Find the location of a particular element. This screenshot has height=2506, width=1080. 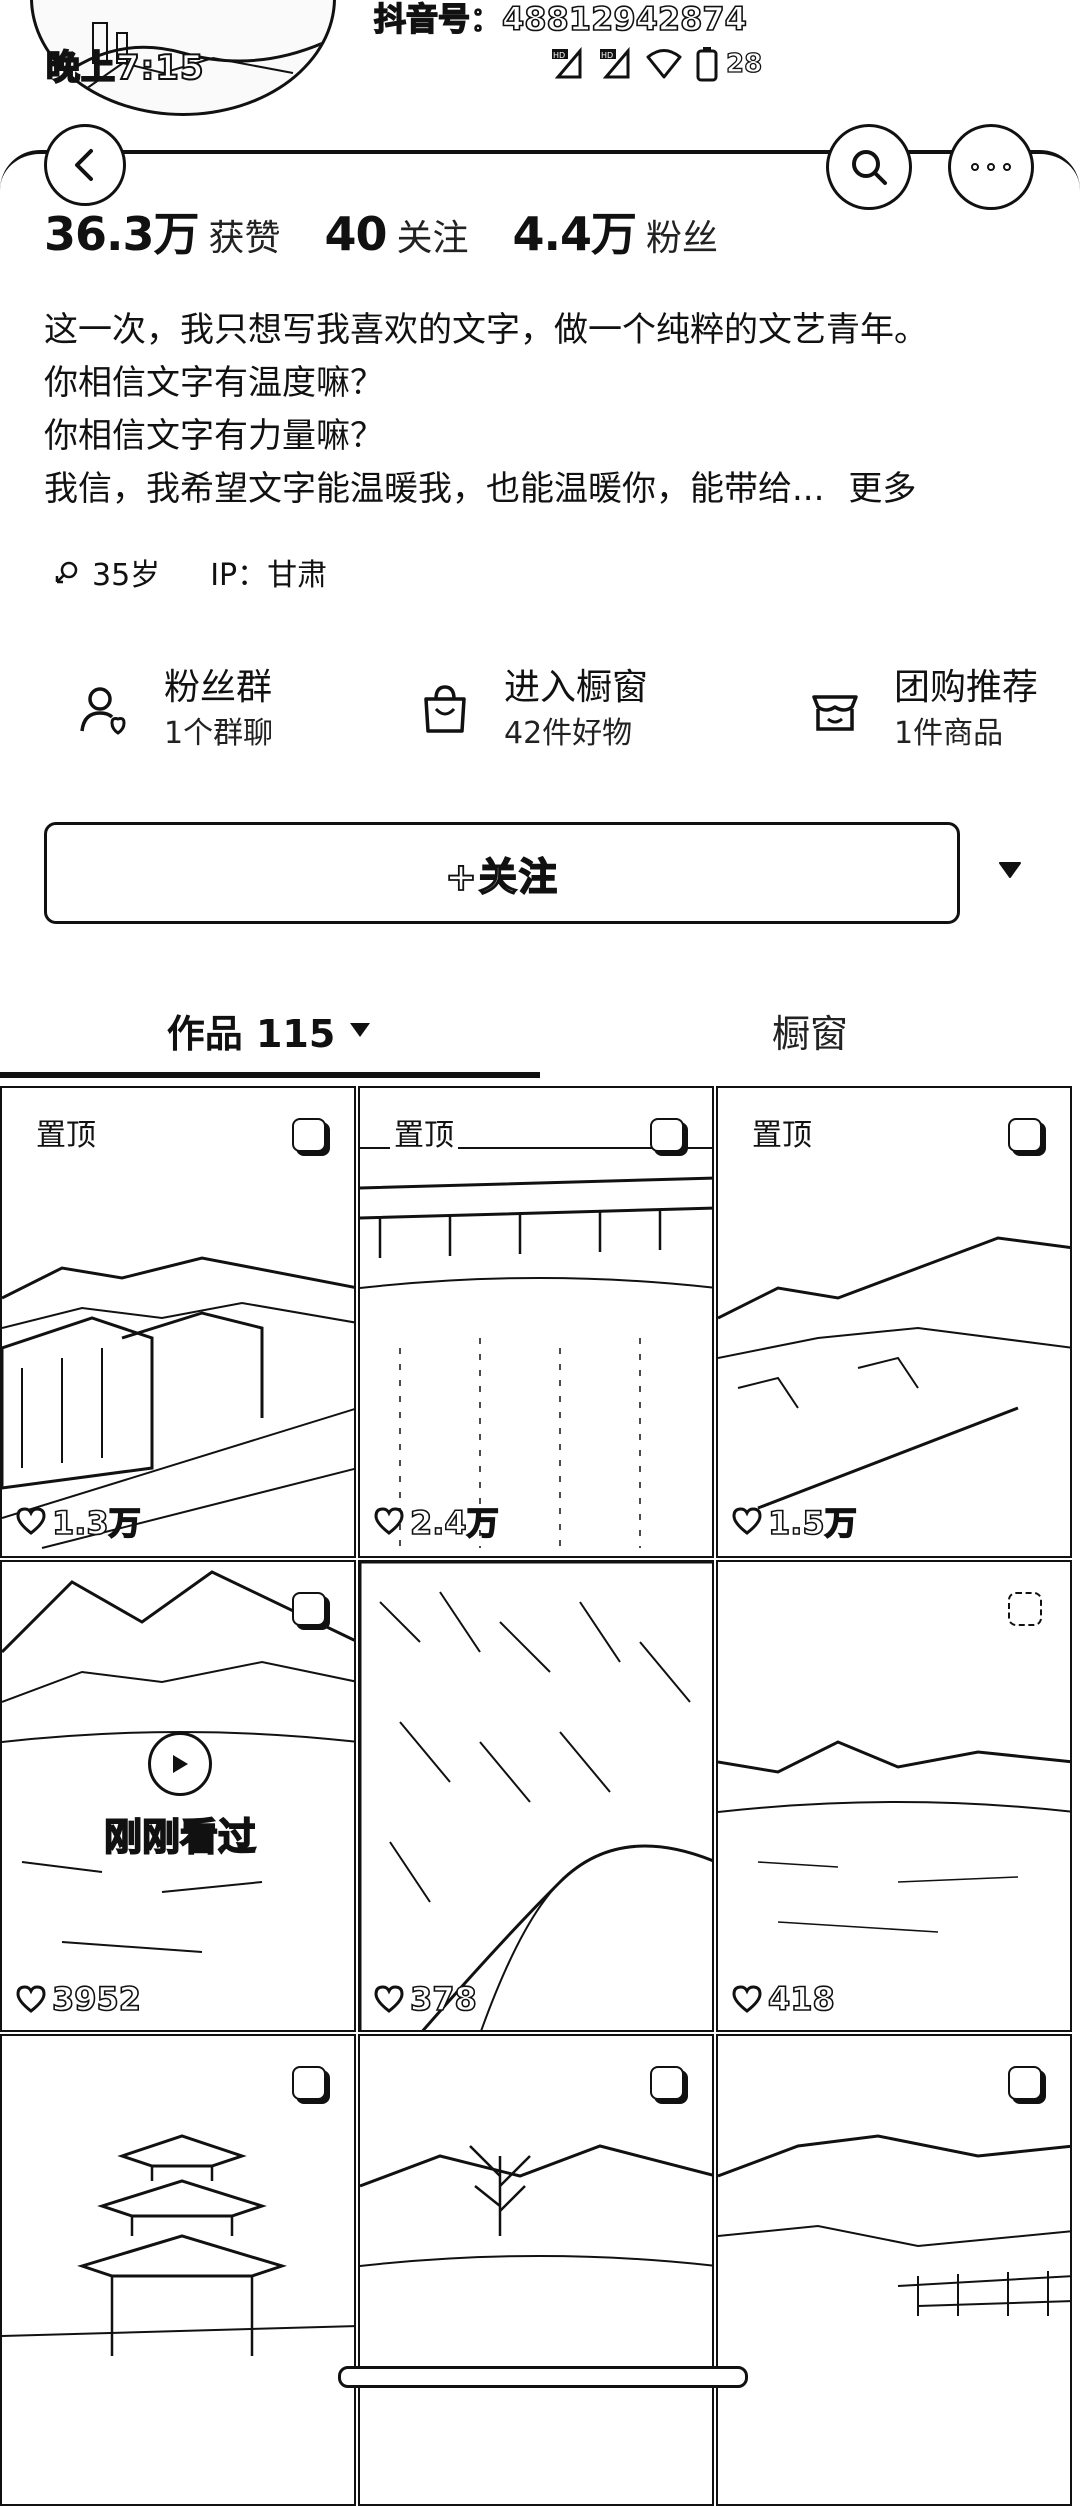

feature-title: 进入橱窗 is located at coordinates (576, 687).